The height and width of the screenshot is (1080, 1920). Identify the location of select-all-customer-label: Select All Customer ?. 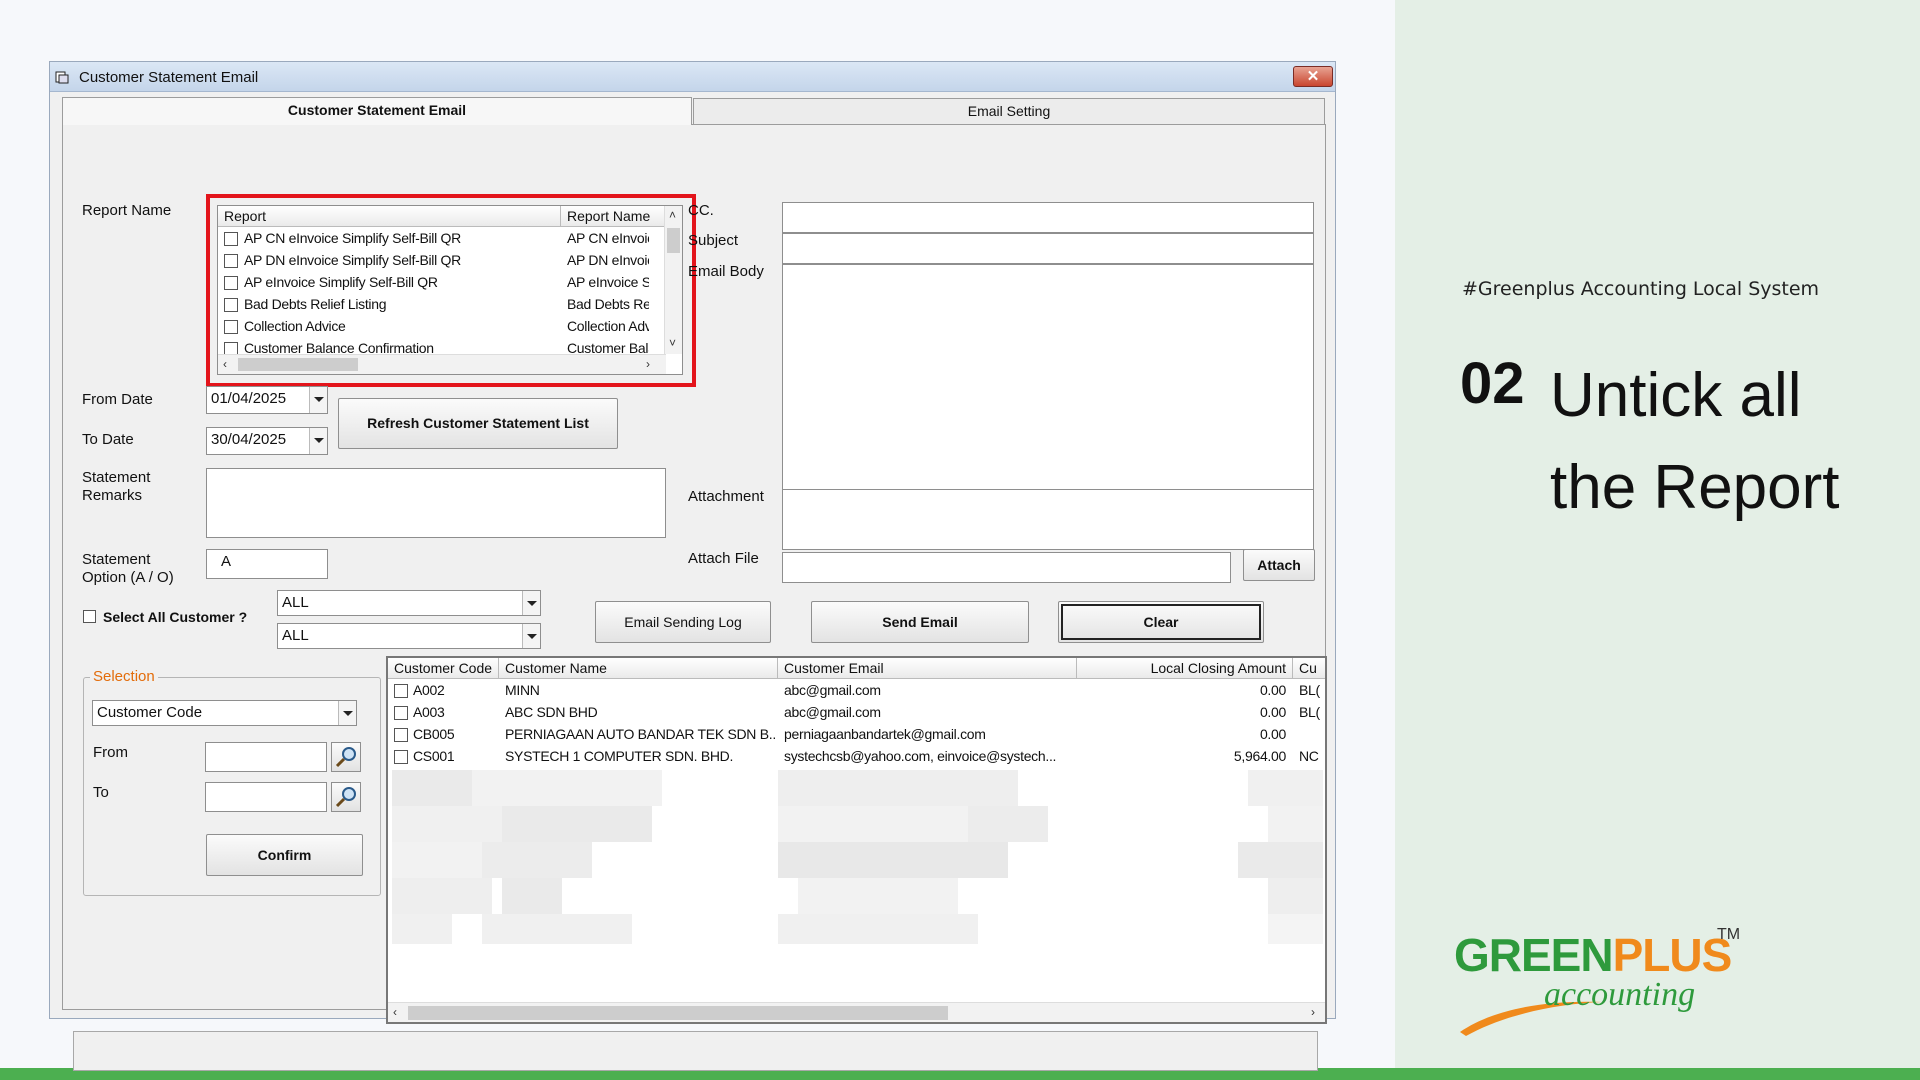
(175, 617).